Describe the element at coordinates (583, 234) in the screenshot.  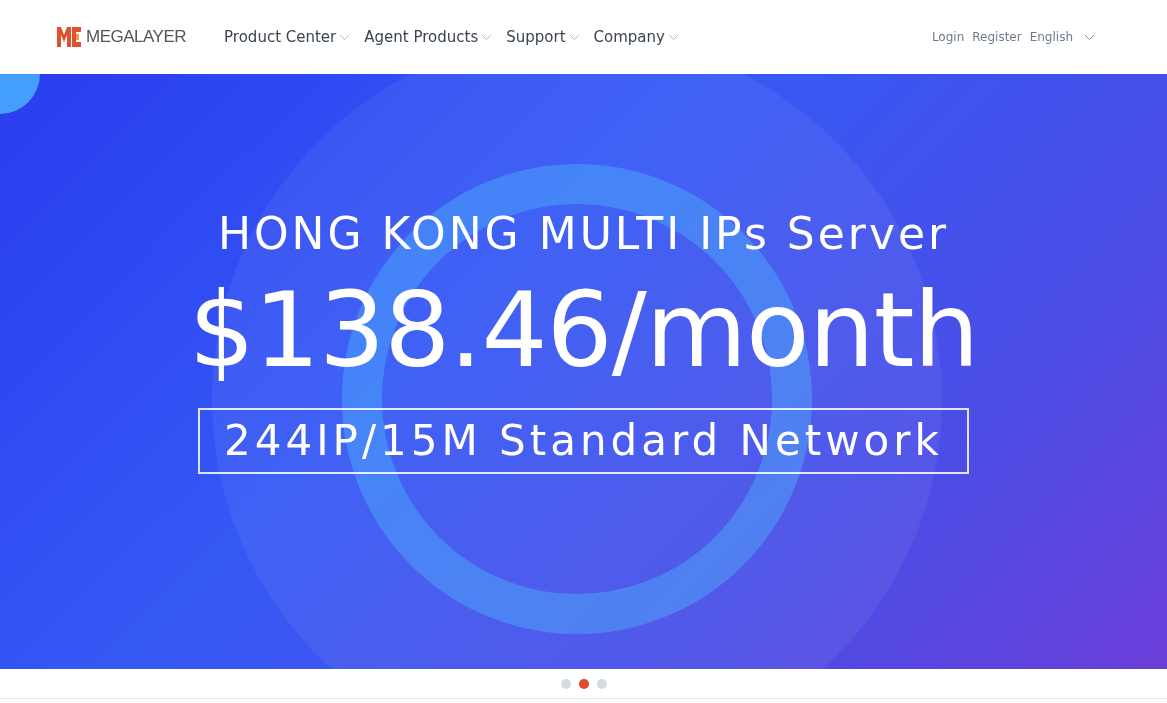
I see `banner-subtitle: HONG KONG MULTI IPs Server` at that location.